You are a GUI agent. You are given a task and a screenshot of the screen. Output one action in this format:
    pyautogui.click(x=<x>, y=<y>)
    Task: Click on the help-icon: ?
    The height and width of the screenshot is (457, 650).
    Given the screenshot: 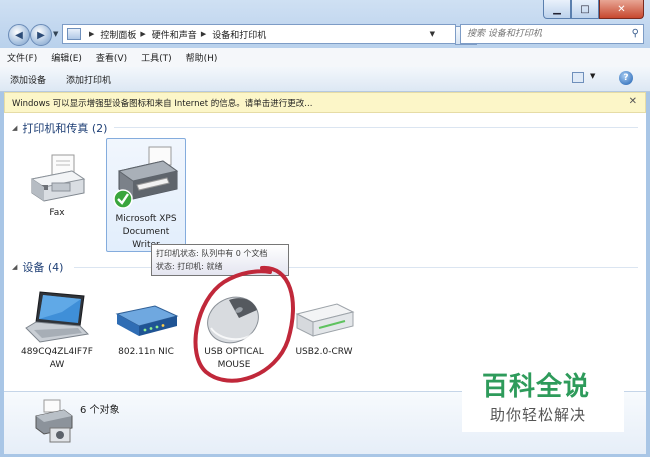 What is the action you would take?
    pyautogui.click(x=626, y=78)
    